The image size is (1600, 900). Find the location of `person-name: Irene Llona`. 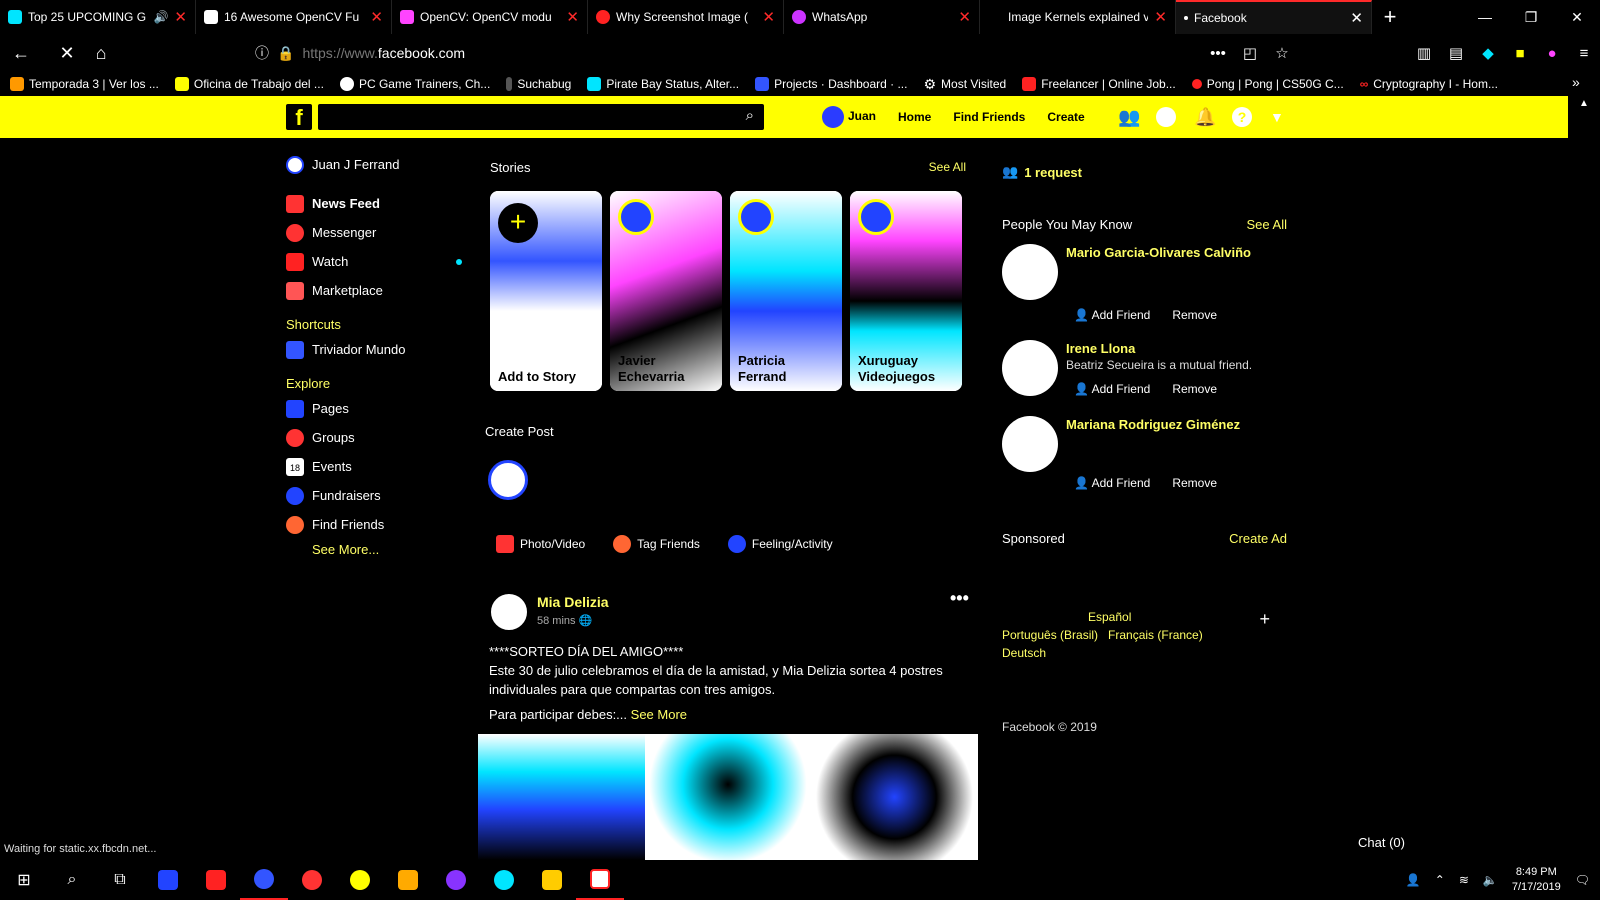

person-name: Irene Llona is located at coordinates (1166, 348).